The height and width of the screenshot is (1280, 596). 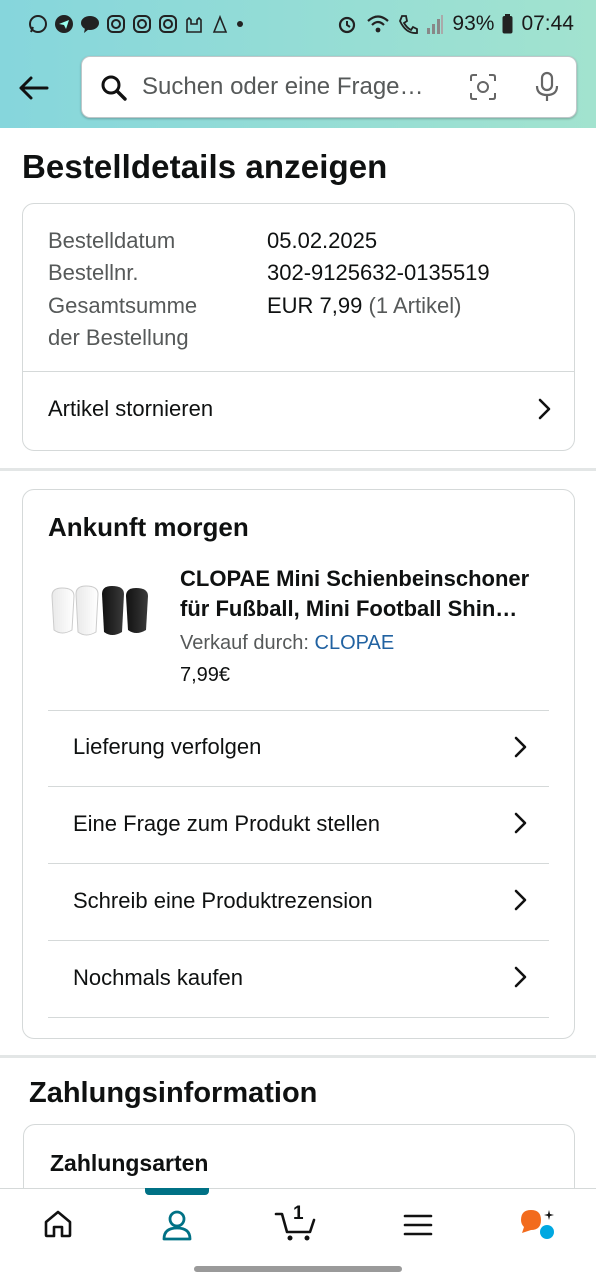 I want to click on microphone-icon, so click(x=547, y=87).